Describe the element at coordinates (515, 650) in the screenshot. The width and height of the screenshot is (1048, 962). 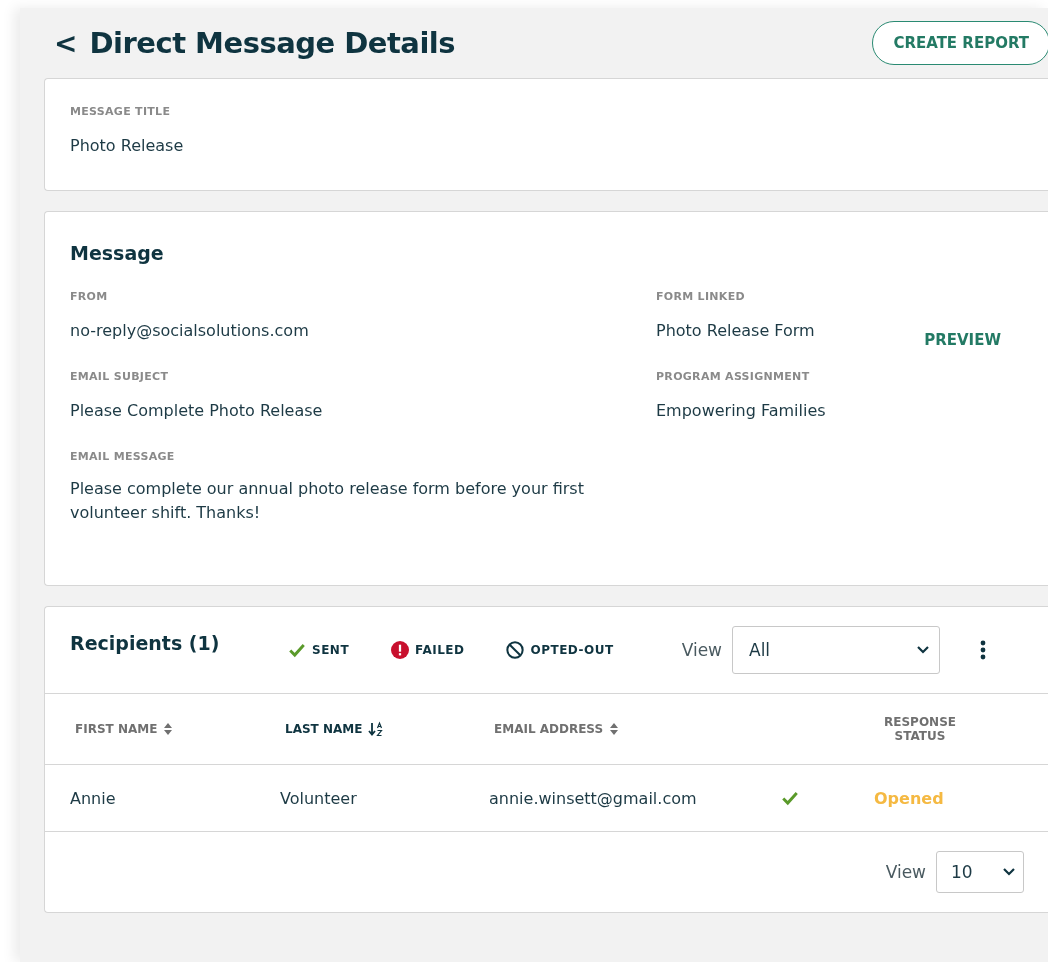
I see `prohibited-icon` at that location.